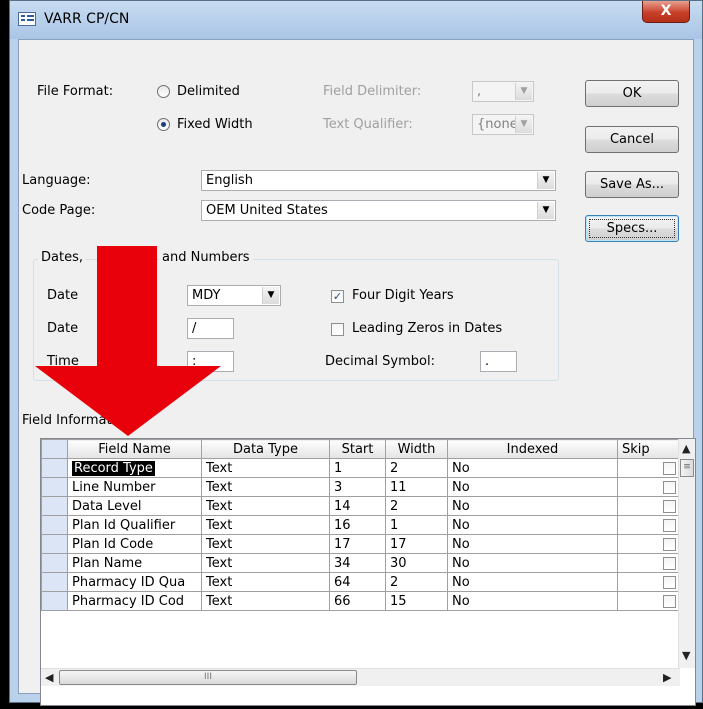 This screenshot has width=703, height=709. Describe the element at coordinates (134, 506) in the screenshot. I see `cell-field-name: Data Level` at that location.